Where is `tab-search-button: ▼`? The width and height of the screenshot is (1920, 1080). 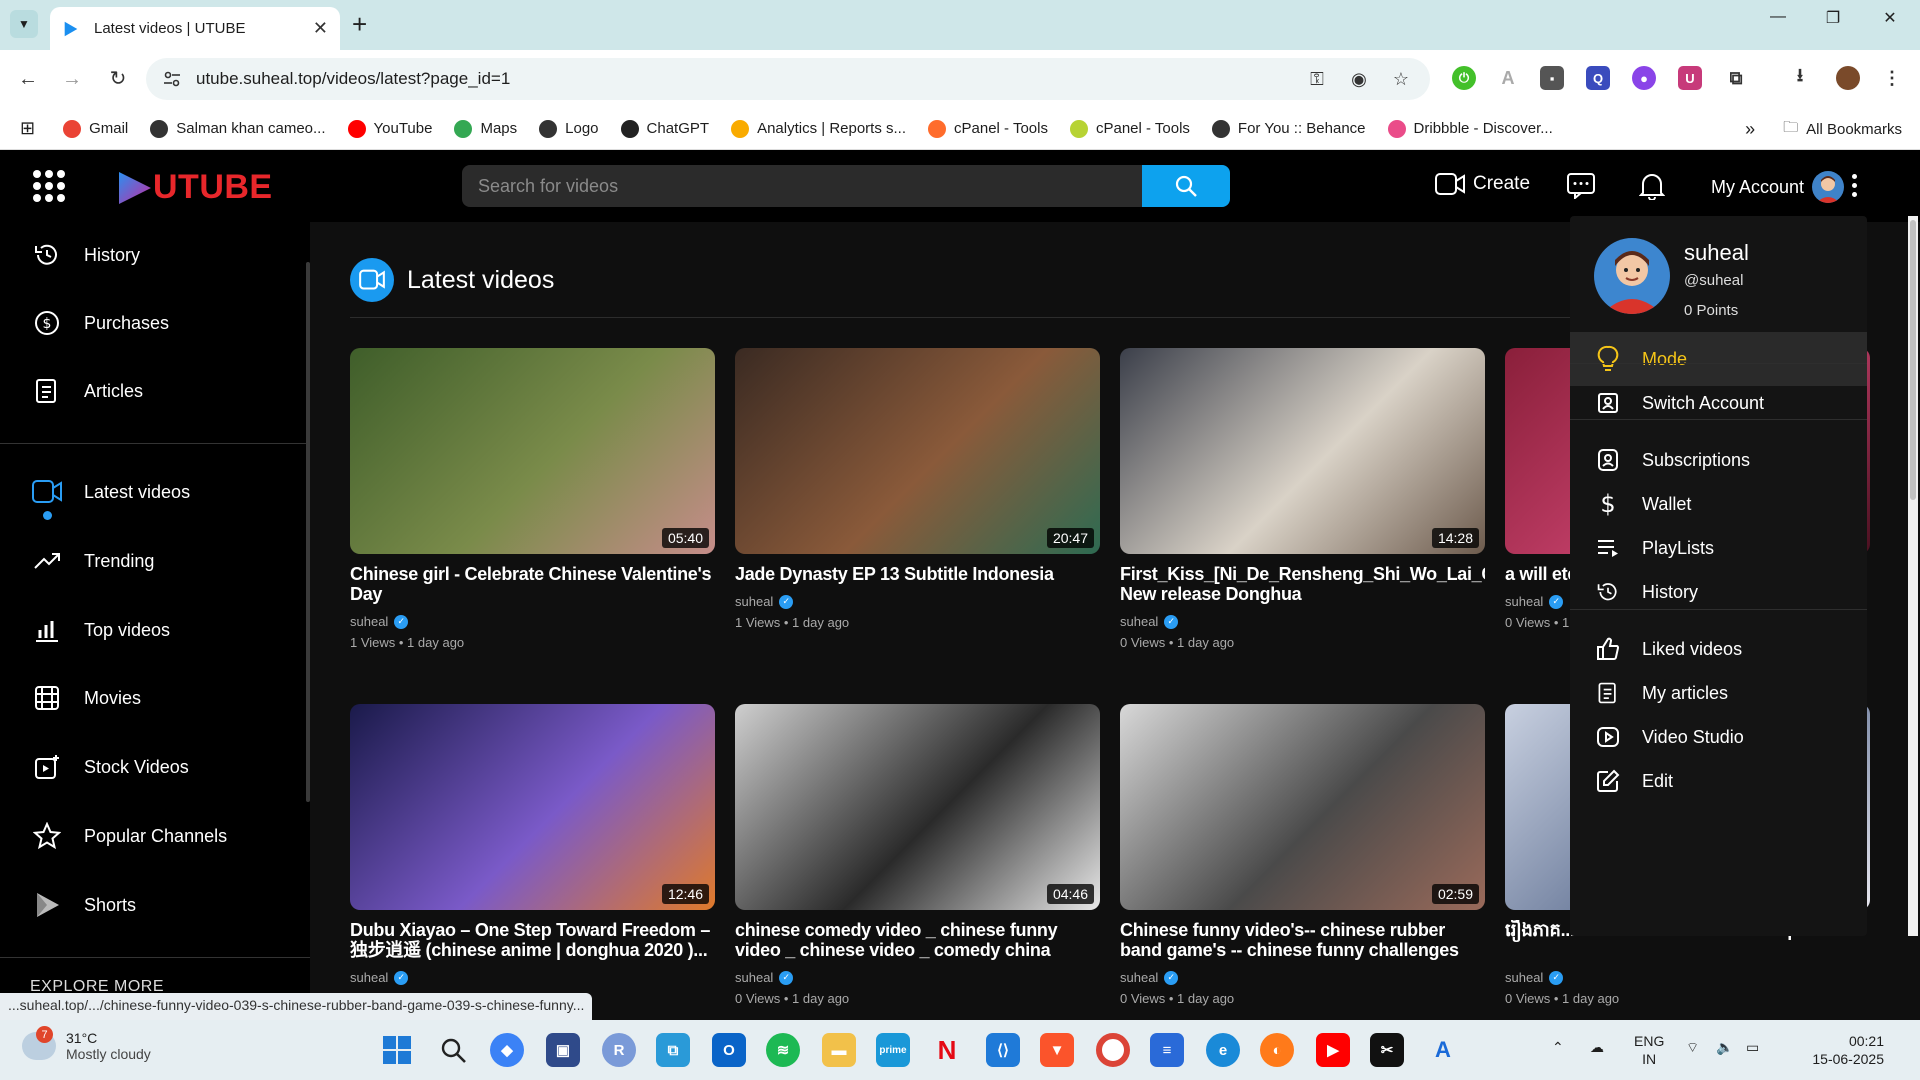
tab-search-button: ▼ is located at coordinates (24, 24).